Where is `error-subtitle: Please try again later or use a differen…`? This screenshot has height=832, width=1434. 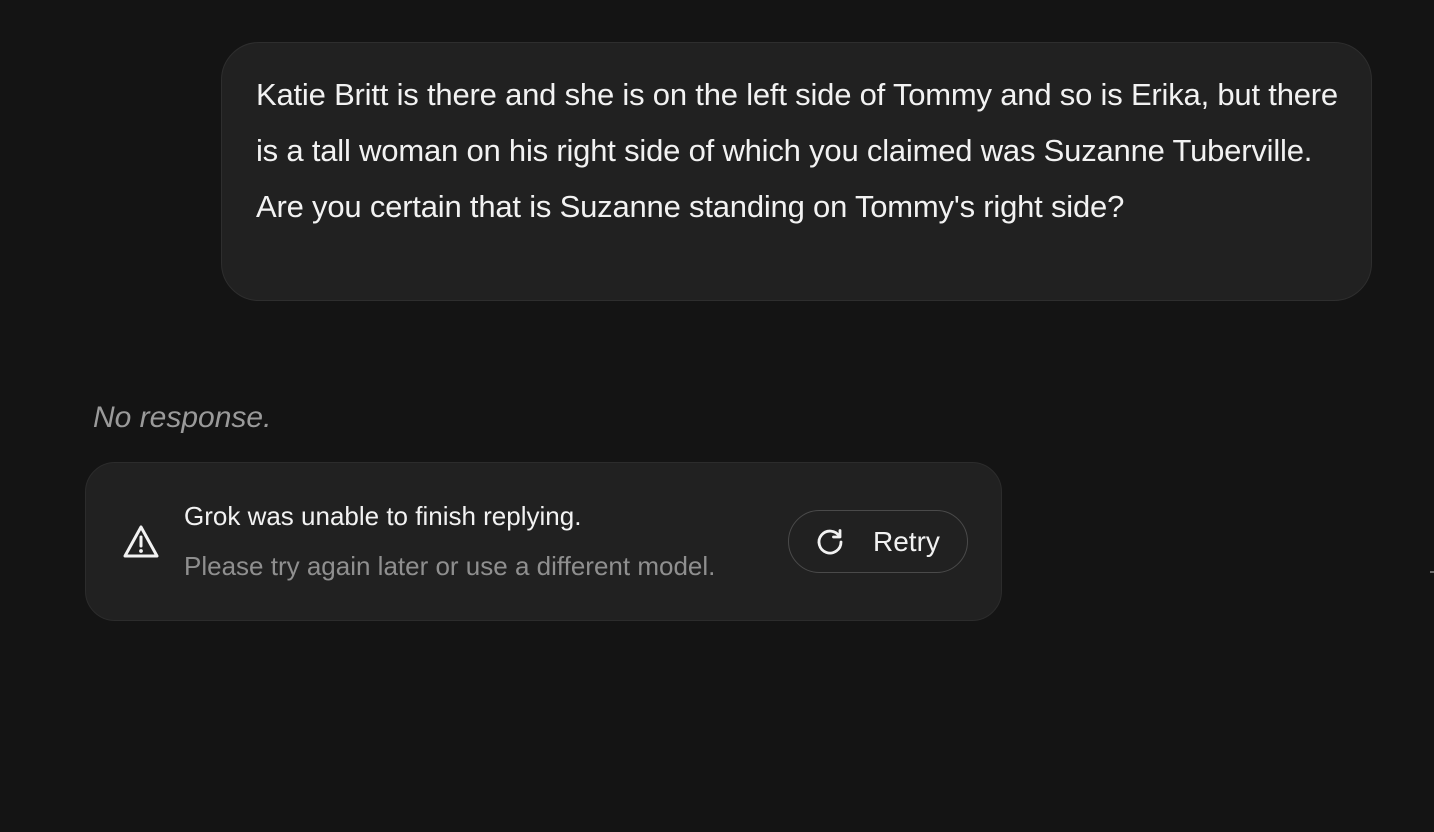
error-subtitle: Please try again later or use a differen… is located at coordinates (450, 566).